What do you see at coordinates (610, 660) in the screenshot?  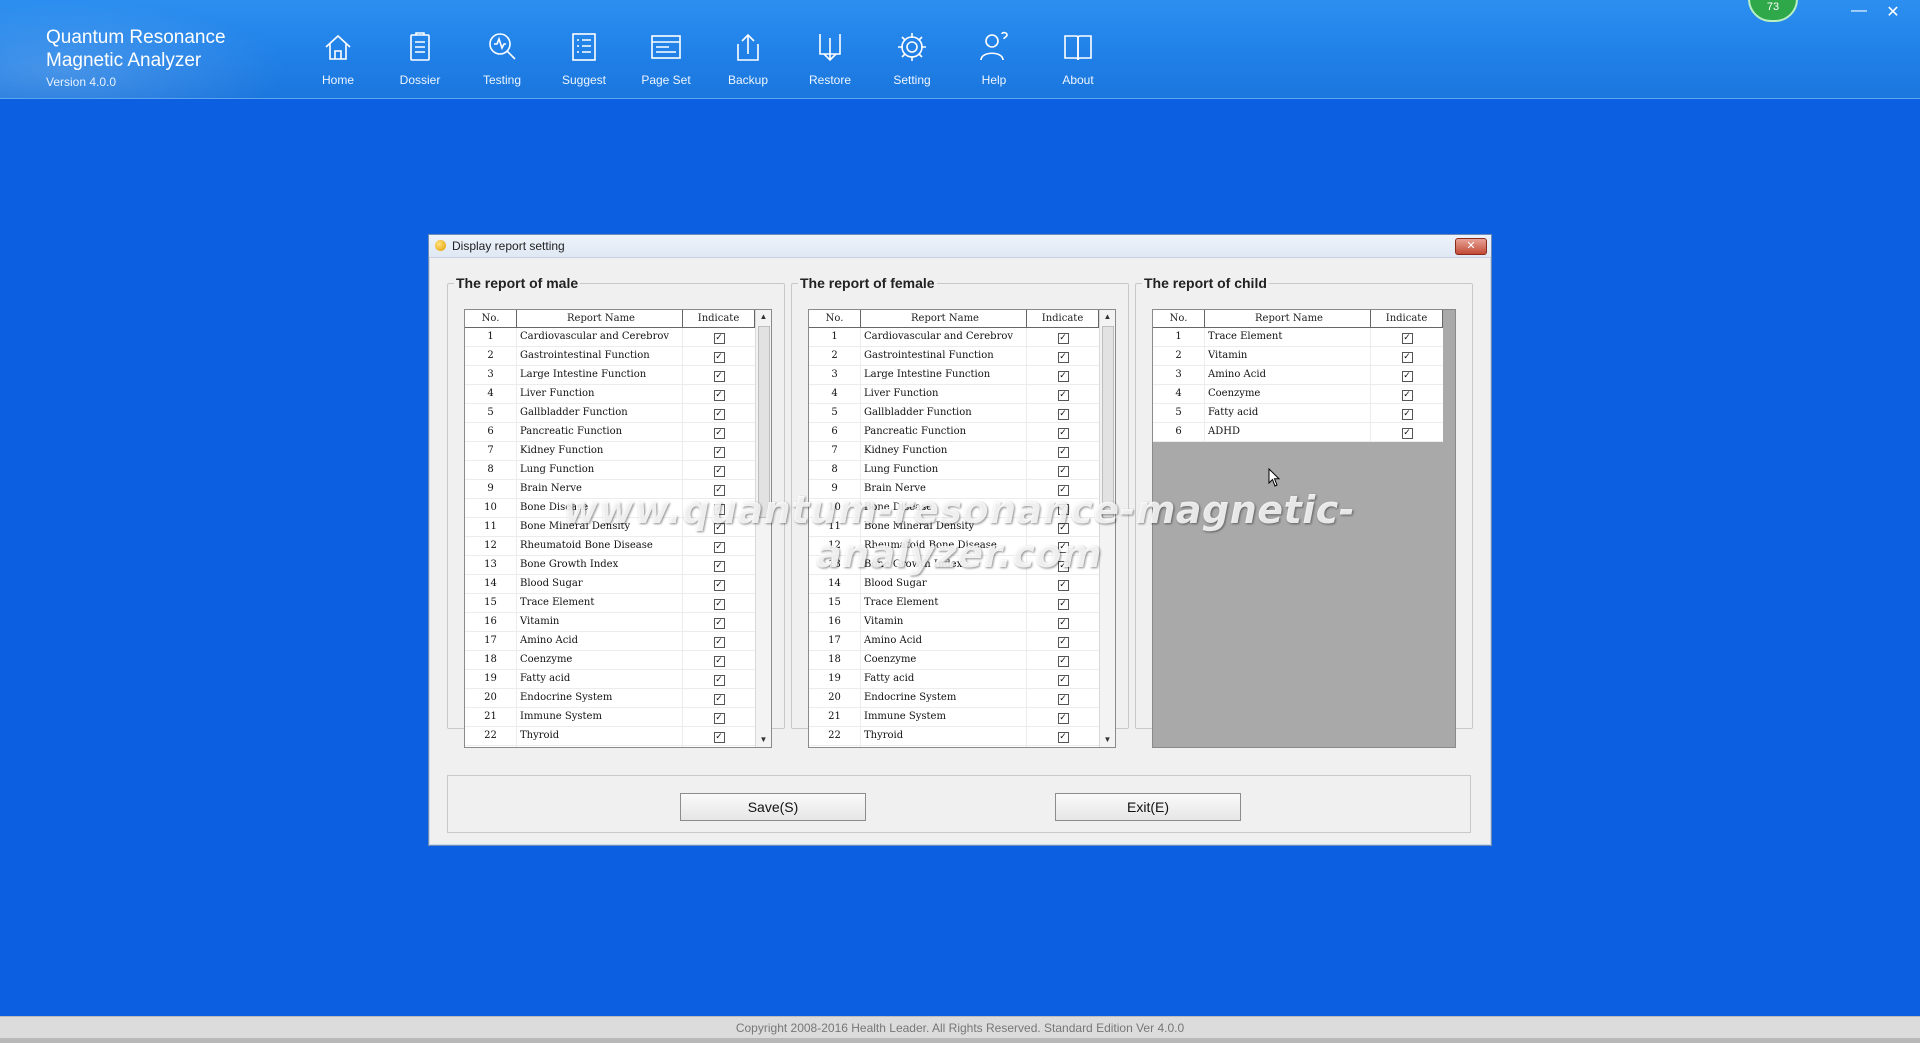 I see `table-row: 18 Coenzyme ✓` at bounding box center [610, 660].